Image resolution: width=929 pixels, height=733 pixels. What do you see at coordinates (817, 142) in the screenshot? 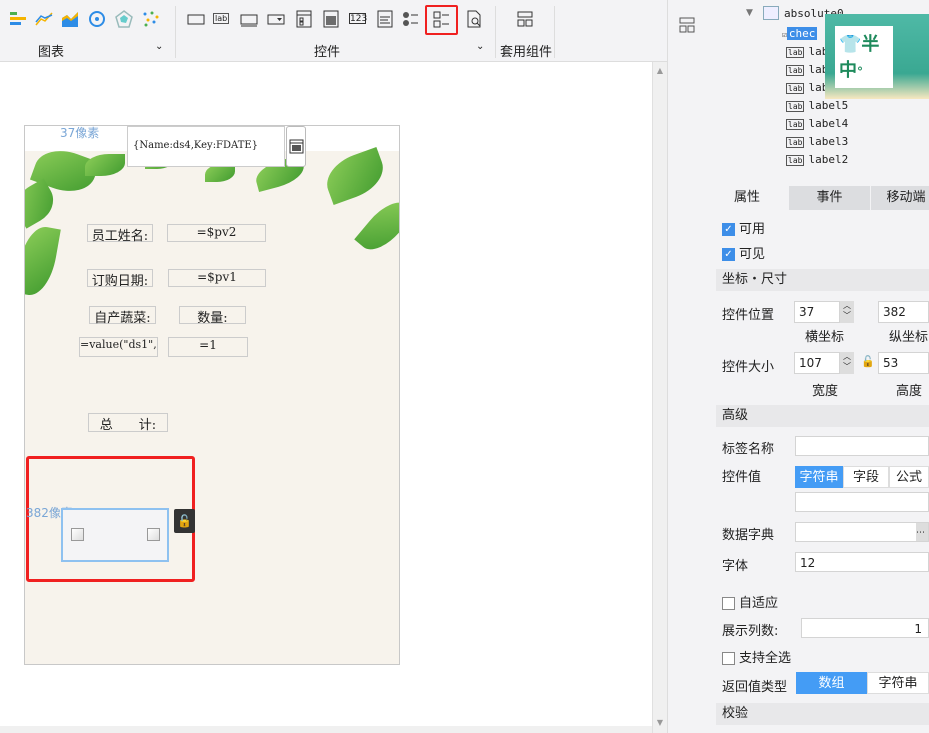
I see `tree-item: lab label3` at bounding box center [817, 142].